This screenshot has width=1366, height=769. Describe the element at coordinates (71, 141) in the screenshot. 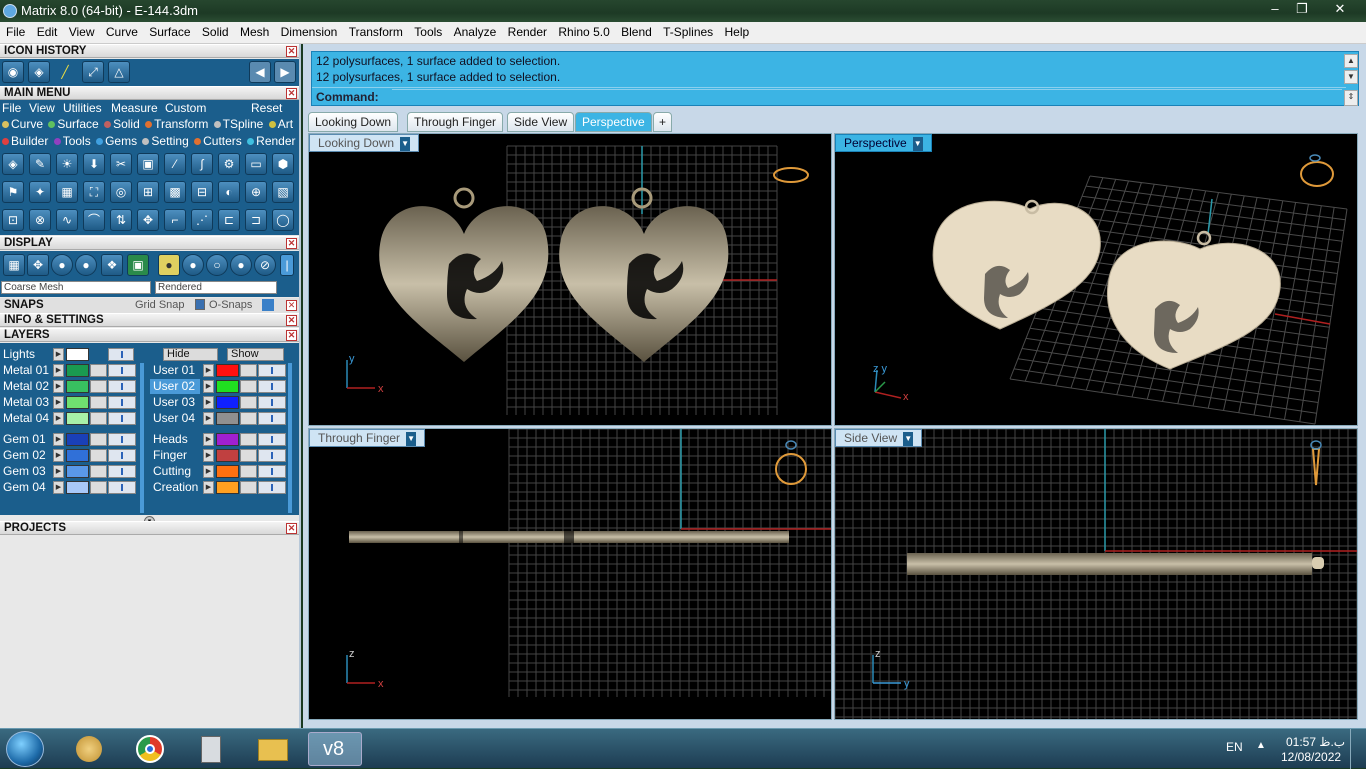

I see `builder-tools: Tools` at that location.